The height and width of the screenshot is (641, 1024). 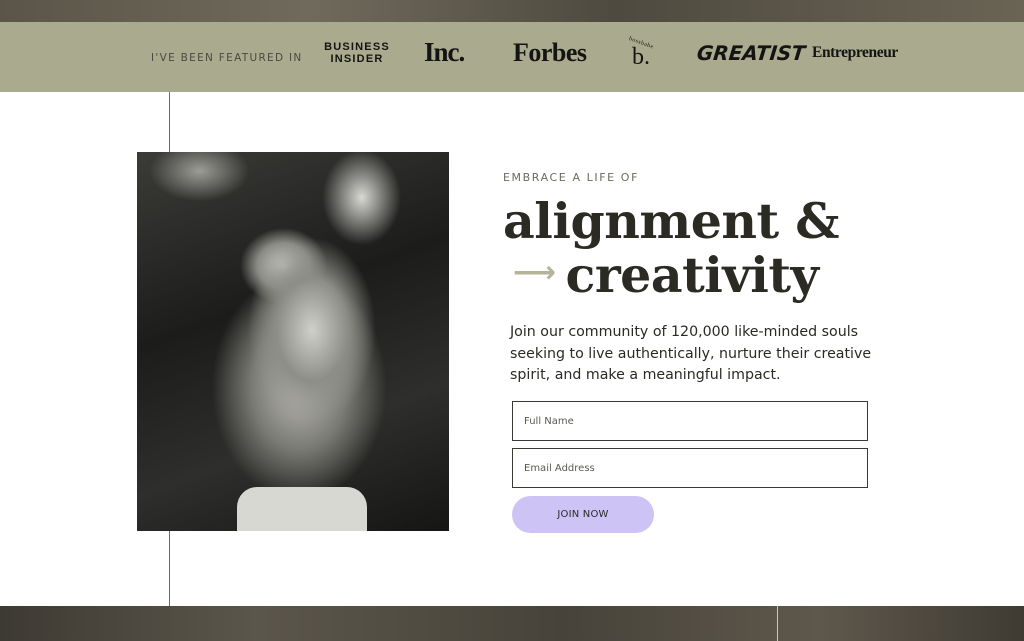 I want to click on hero-headline: alignment & ⟶ creativity, so click(x=671, y=248).